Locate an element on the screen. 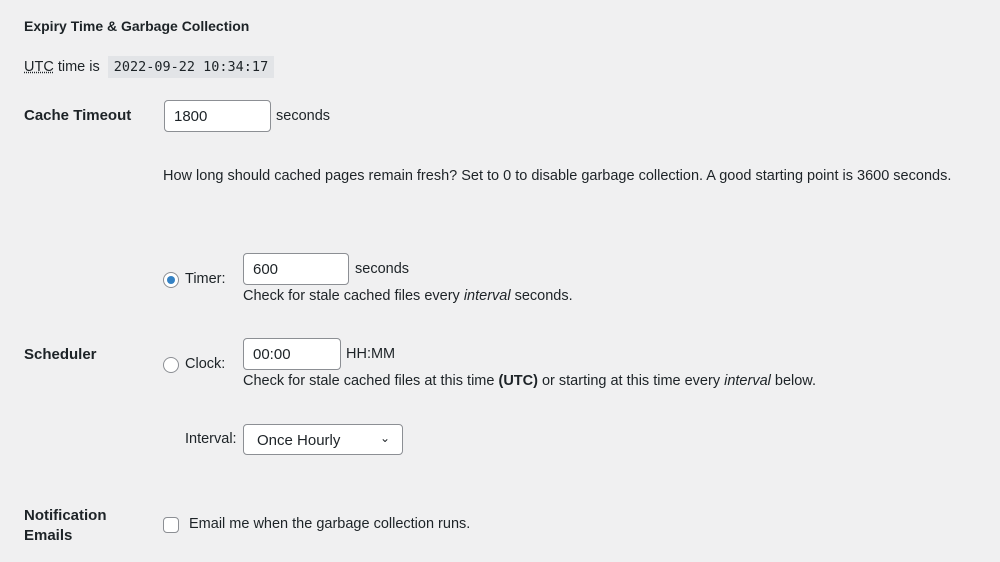 This screenshot has width=1000, height=562. notification-emails-label: Notification Emails is located at coordinates (65, 526).